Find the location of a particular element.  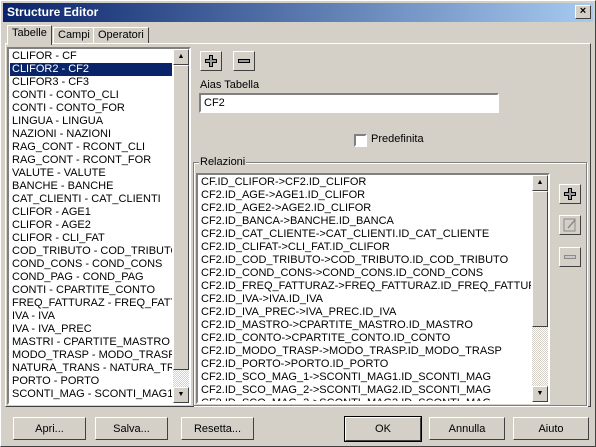

table-list-item: NATURA_TRANS - NATURA_TR is located at coordinates (91, 368).